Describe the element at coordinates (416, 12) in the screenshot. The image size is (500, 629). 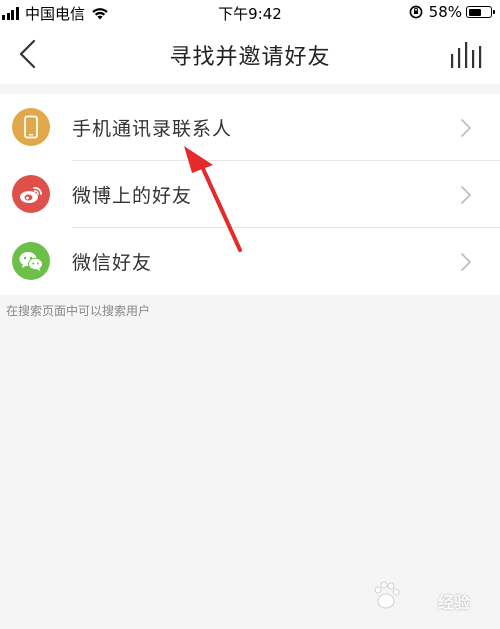
I see `rotation-lock-icon` at that location.